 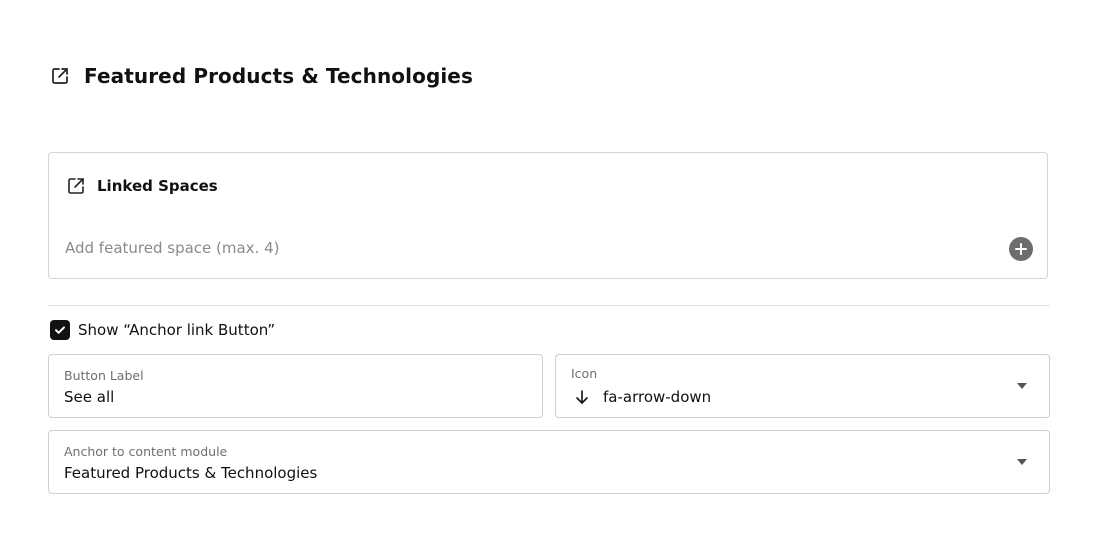 I want to click on add-featured-space-button, so click(x=1021, y=249).